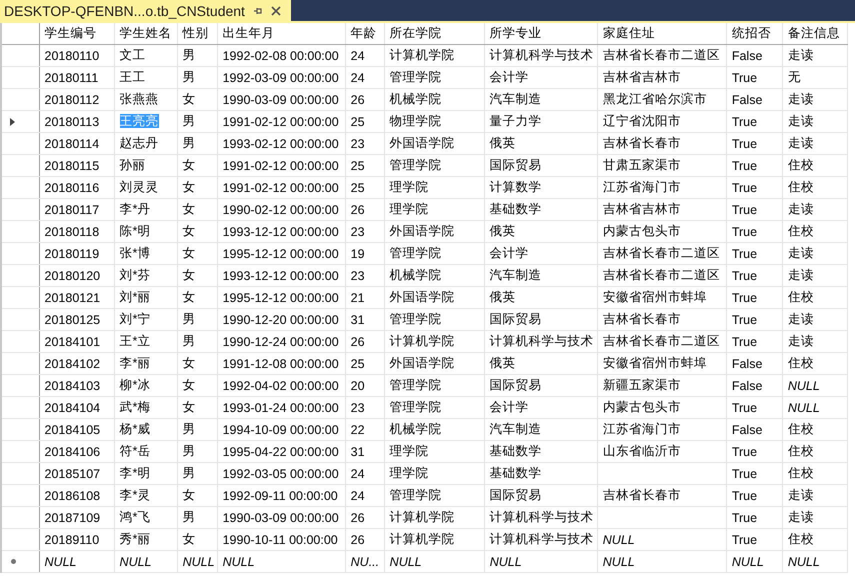 This screenshot has height=583, width=855. Describe the element at coordinates (434, 121) in the screenshot. I see `table-cell: 物理学院` at that location.